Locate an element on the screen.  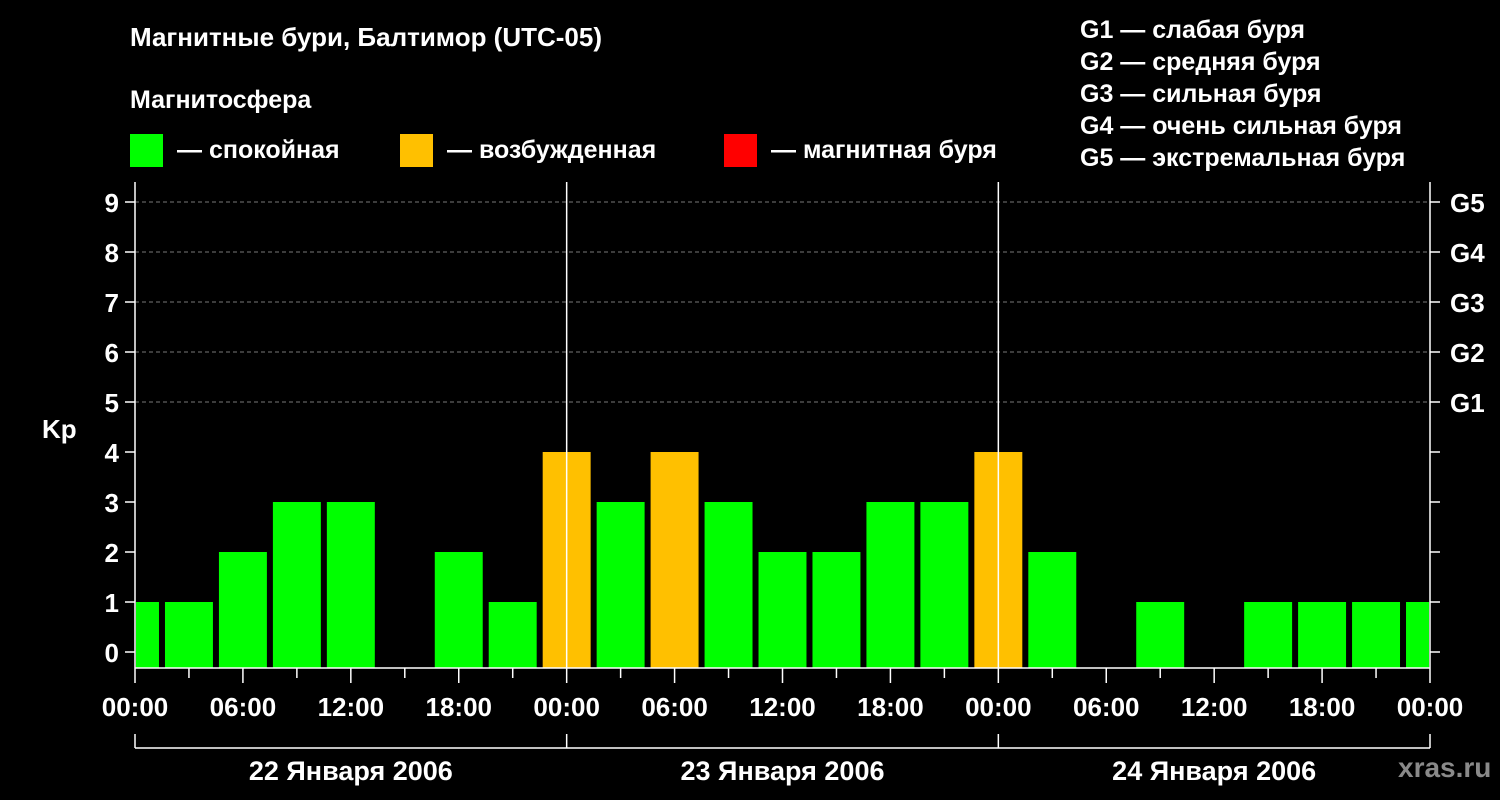
y-tick-label: 5 is located at coordinates (112, 403).